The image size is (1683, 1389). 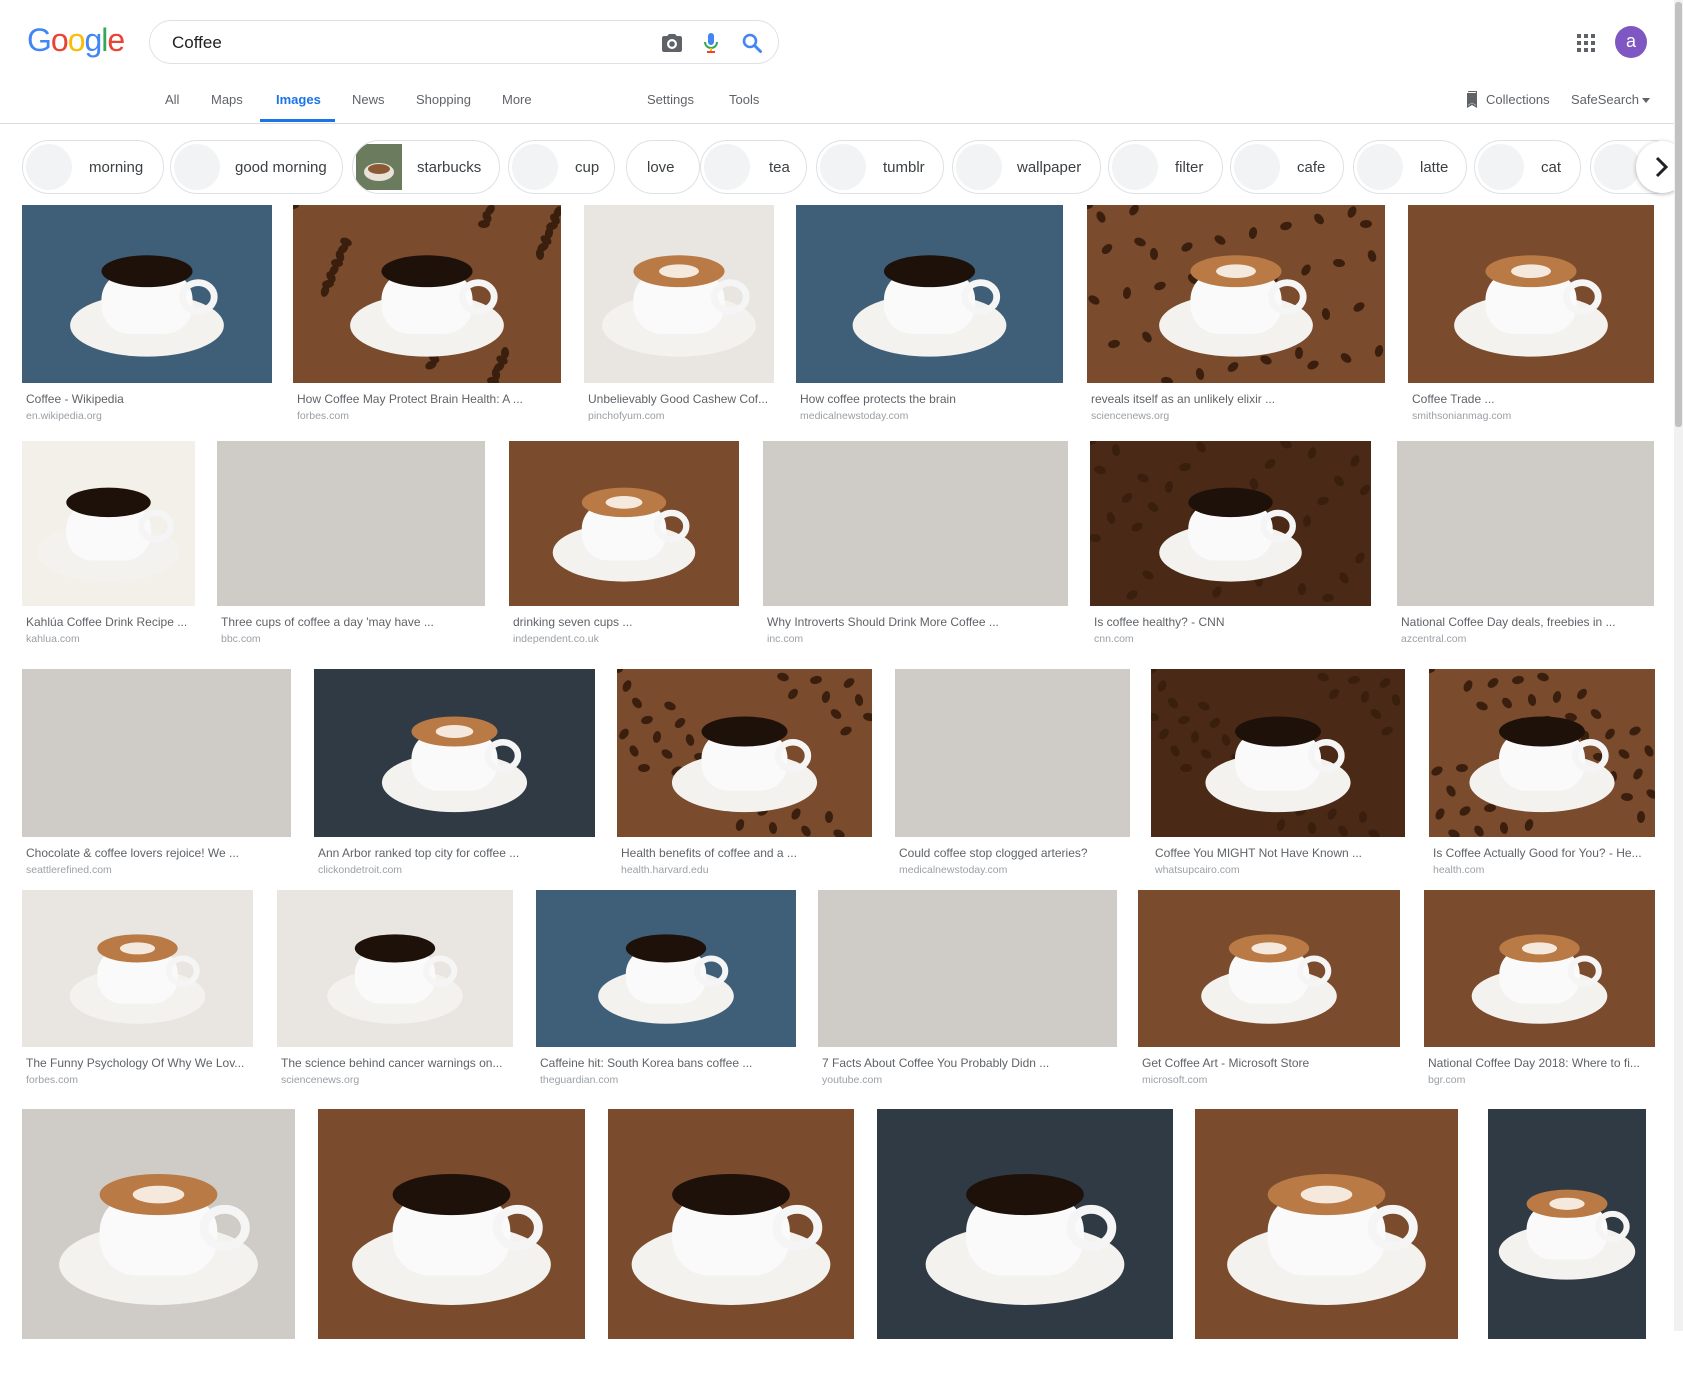 I want to click on microphone-icon, so click(x=711, y=43).